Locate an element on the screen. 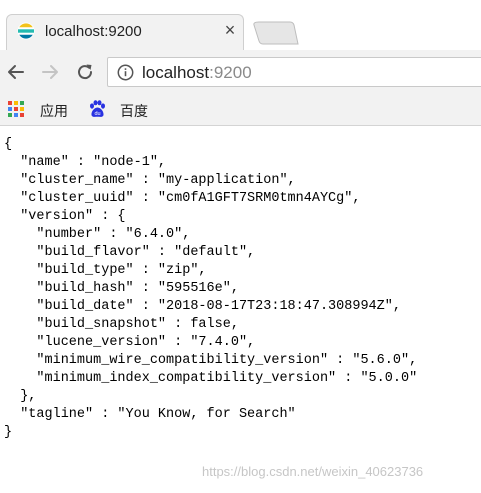  watermark-text: https://blog.csdn.net/weixin_40623736 is located at coordinates (313, 471).